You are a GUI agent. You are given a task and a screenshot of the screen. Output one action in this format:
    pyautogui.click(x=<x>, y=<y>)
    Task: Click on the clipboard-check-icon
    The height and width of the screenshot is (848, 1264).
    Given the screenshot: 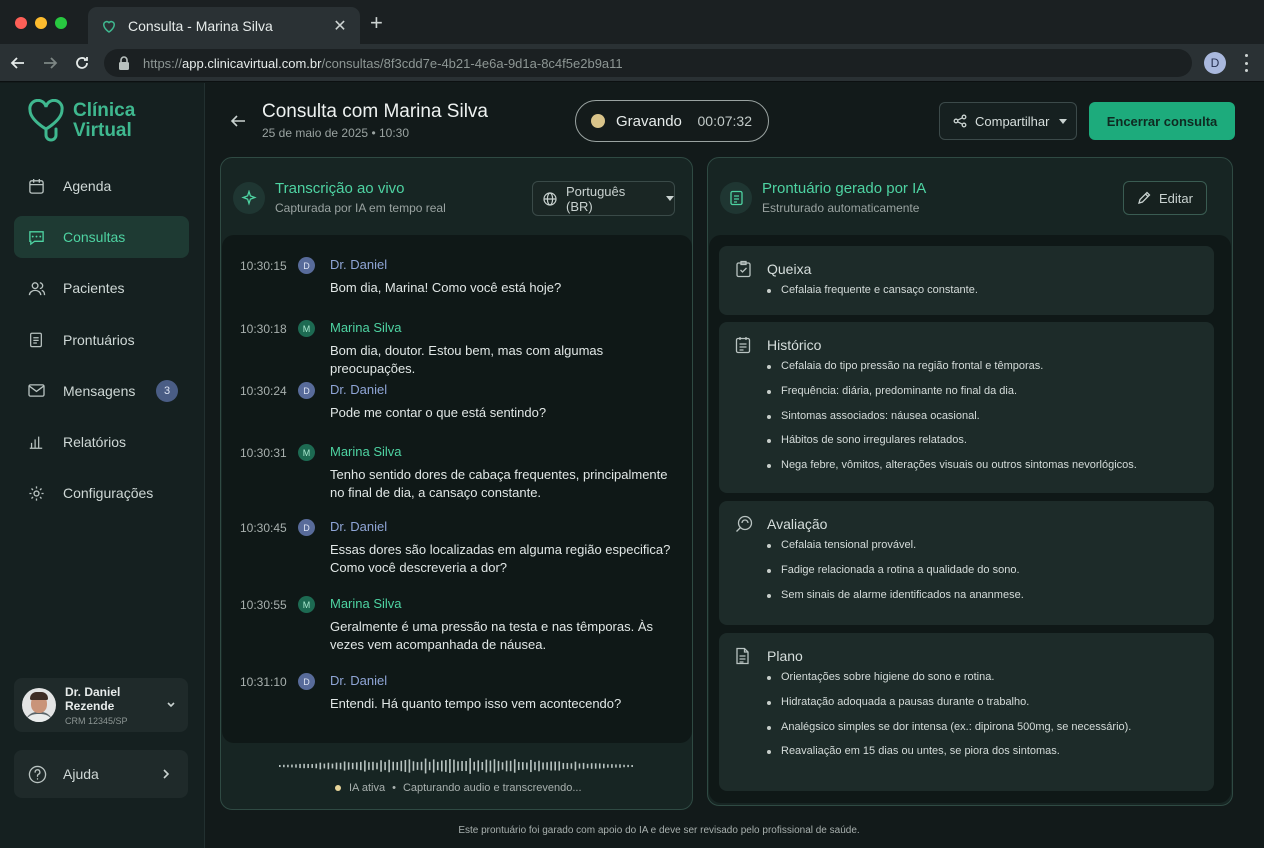 What is the action you would take?
    pyautogui.click(x=744, y=269)
    